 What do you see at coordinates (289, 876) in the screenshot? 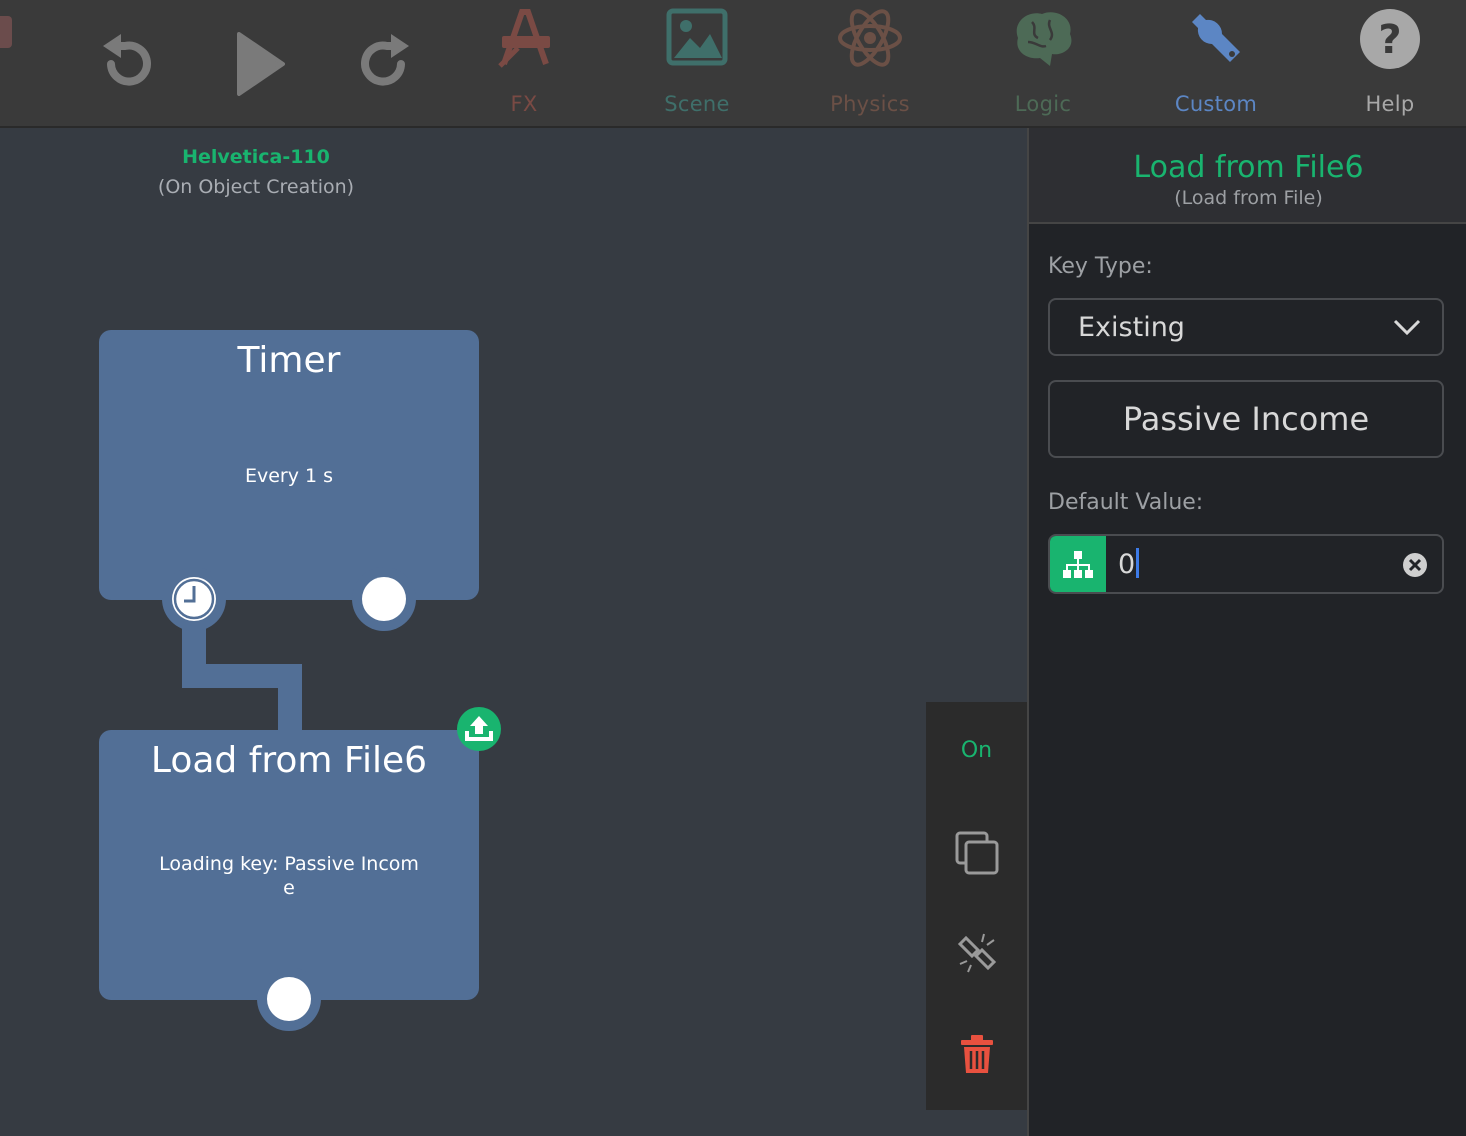
I see `load-node-body: Loading key: Passive Incom e` at bounding box center [289, 876].